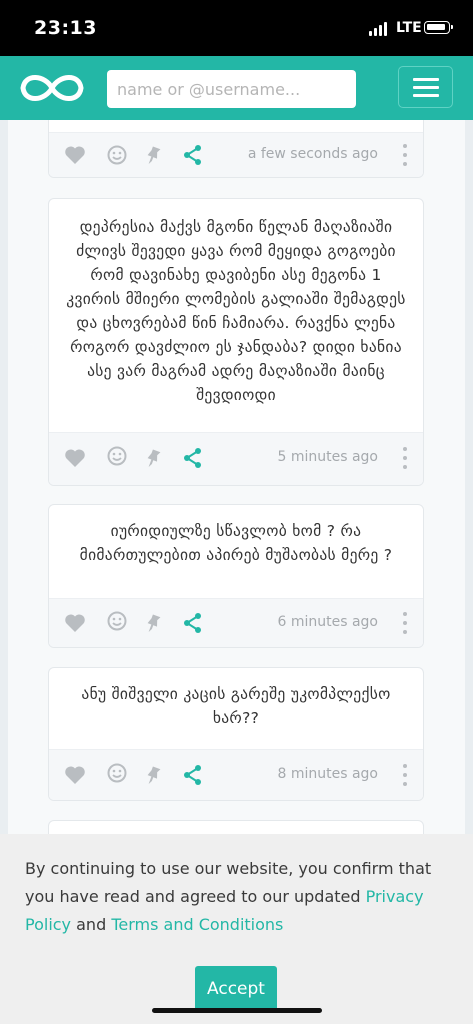 The width and height of the screenshot is (473, 1024). What do you see at coordinates (327, 622) in the screenshot?
I see `post-timestamp: 6 minutes ago` at bounding box center [327, 622].